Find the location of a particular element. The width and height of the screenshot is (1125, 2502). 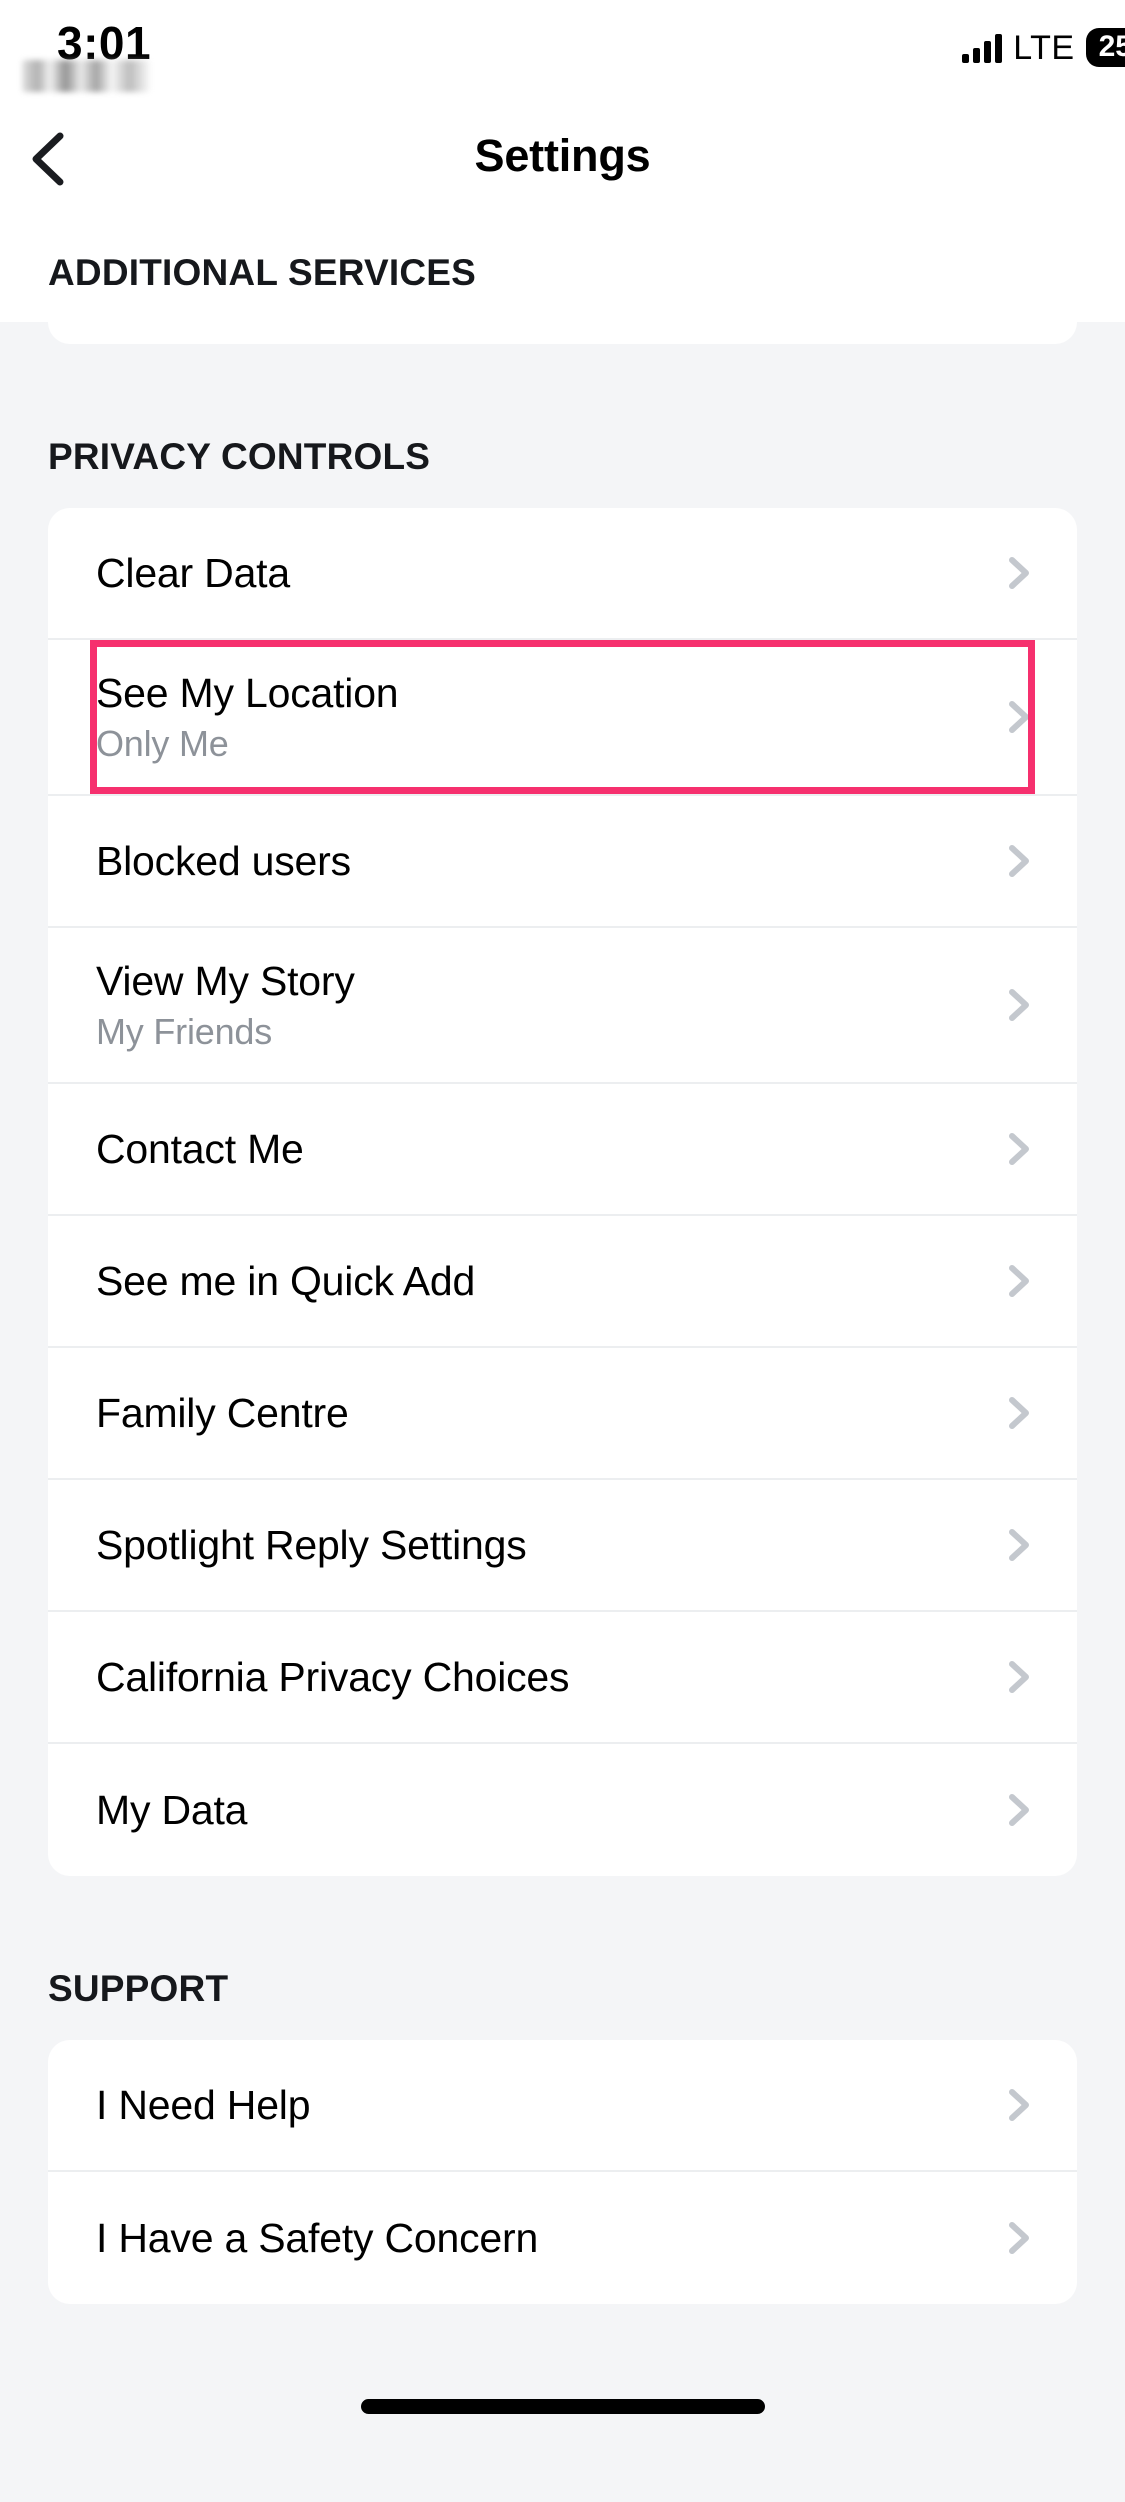

status-bar-indicators: LTE 25 is located at coordinates (1043, 47).